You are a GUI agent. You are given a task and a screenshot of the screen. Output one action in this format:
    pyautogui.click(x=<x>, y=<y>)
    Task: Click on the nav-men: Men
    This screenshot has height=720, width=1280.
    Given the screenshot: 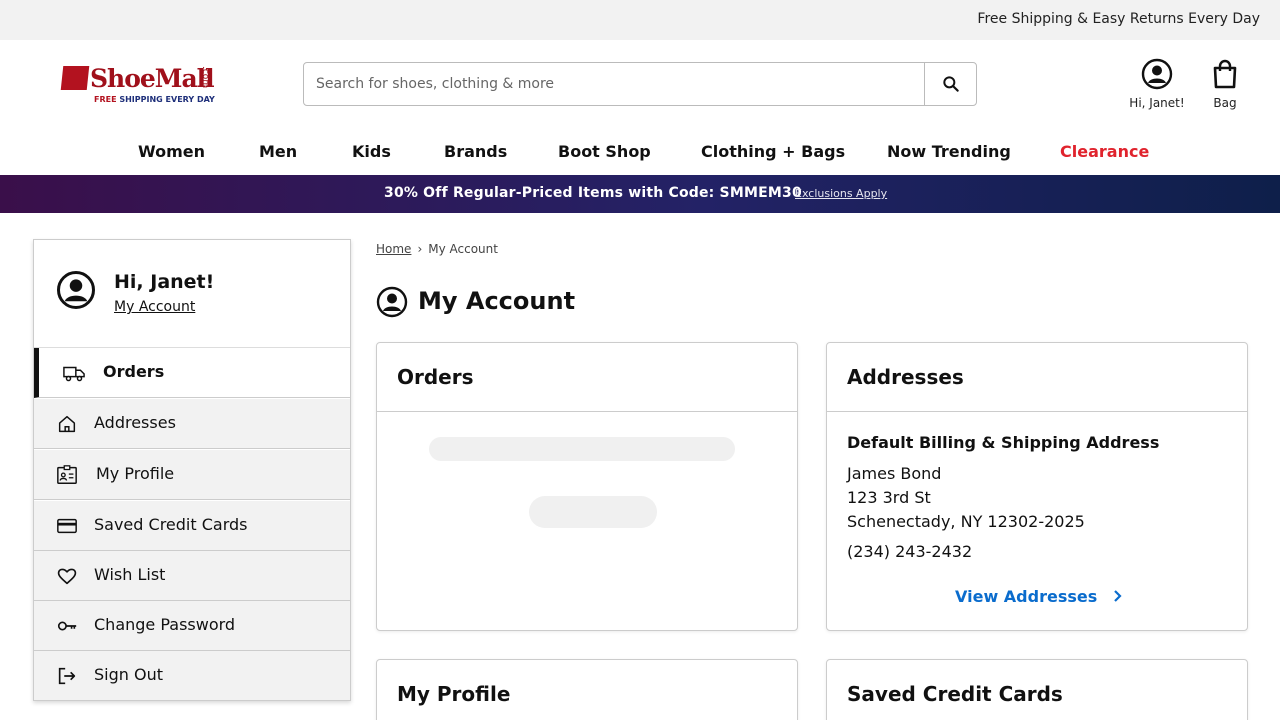 What is the action you would take?
    pyautogui.click(x=278, y=151)
    